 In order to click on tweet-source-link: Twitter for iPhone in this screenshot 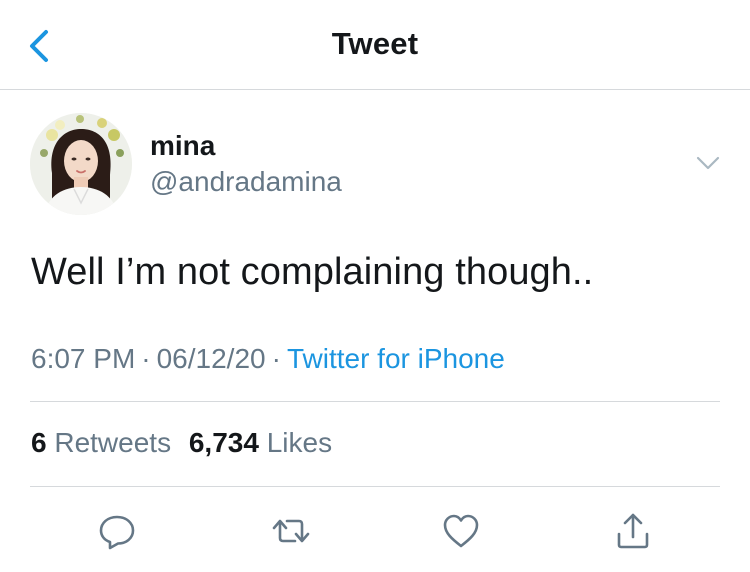, I will do `click(396, 358)`.